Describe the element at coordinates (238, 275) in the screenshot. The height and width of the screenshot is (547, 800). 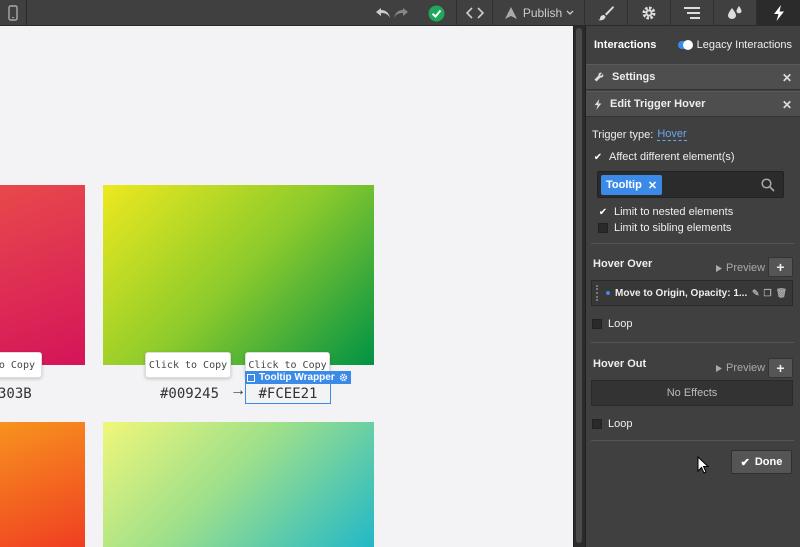
I see `color-swatch-yellow-green` at that location.